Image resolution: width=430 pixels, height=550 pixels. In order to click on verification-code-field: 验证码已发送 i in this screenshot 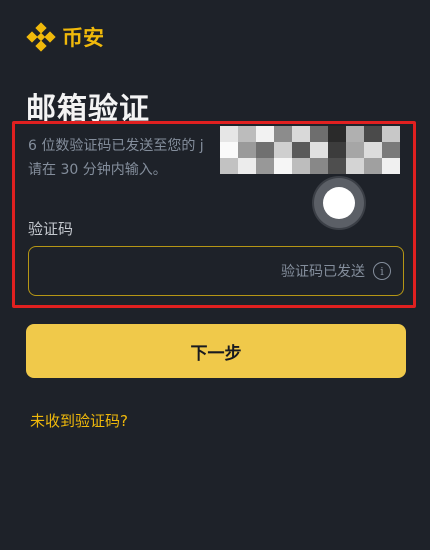, I will do `click(216, 271)`.